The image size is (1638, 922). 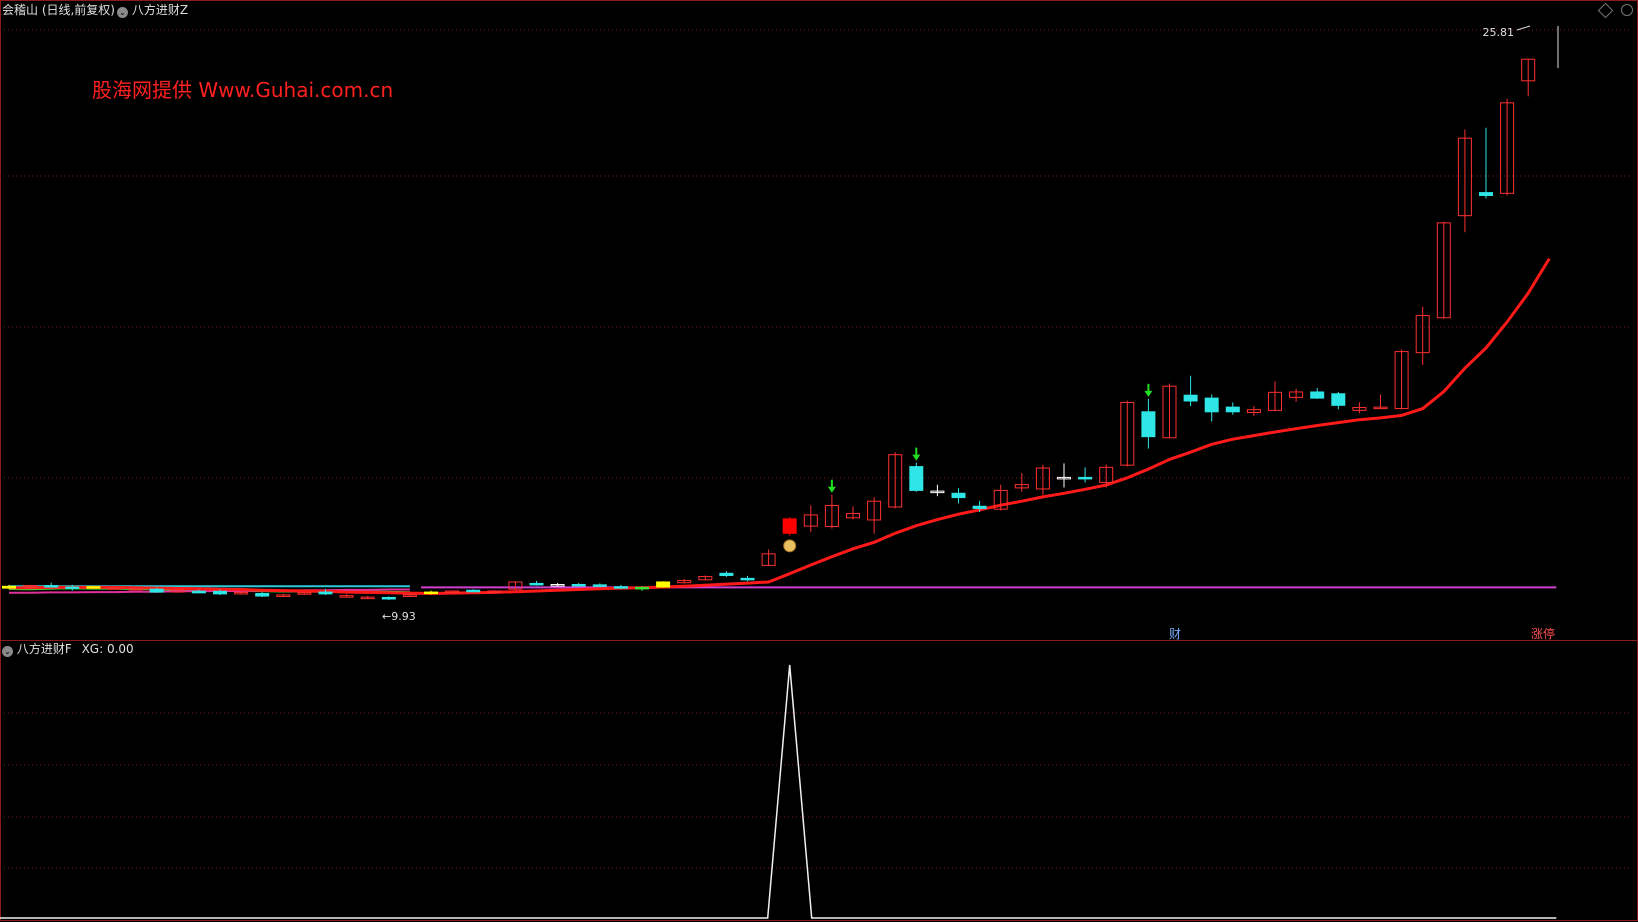 What do you see at coordinates (1543, 633) in the screenshot?
I see `annotation-limit-up: 涨停` at bounding box center [1543, 633].